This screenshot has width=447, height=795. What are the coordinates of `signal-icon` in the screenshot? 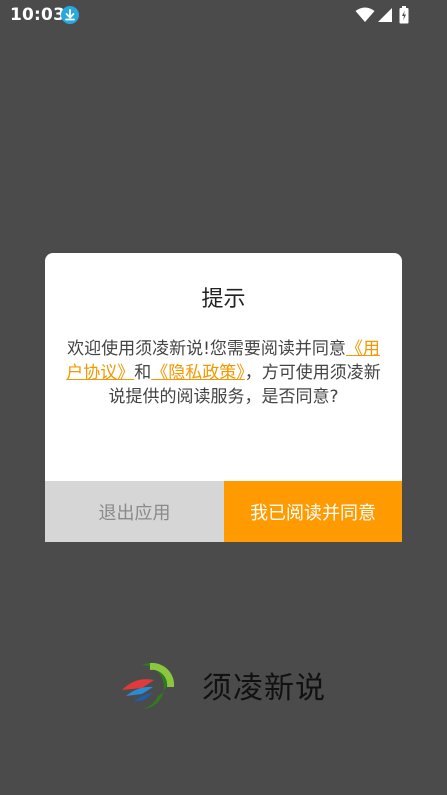 It's located at (385, 15).